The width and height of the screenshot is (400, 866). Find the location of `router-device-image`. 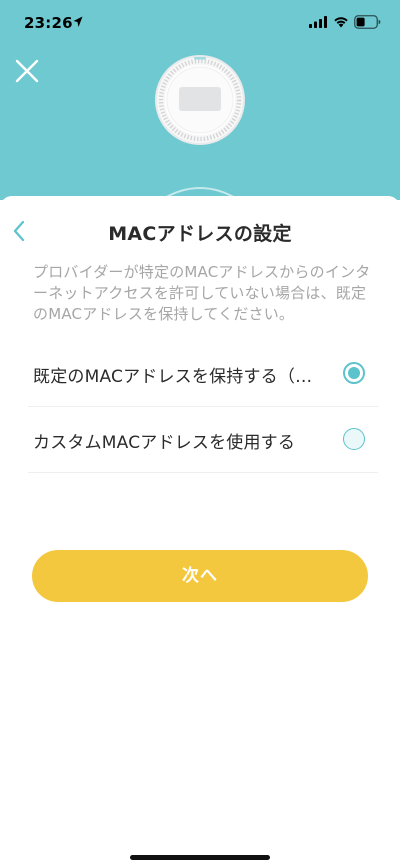

router-device-image is located at coordinates (200, 100).